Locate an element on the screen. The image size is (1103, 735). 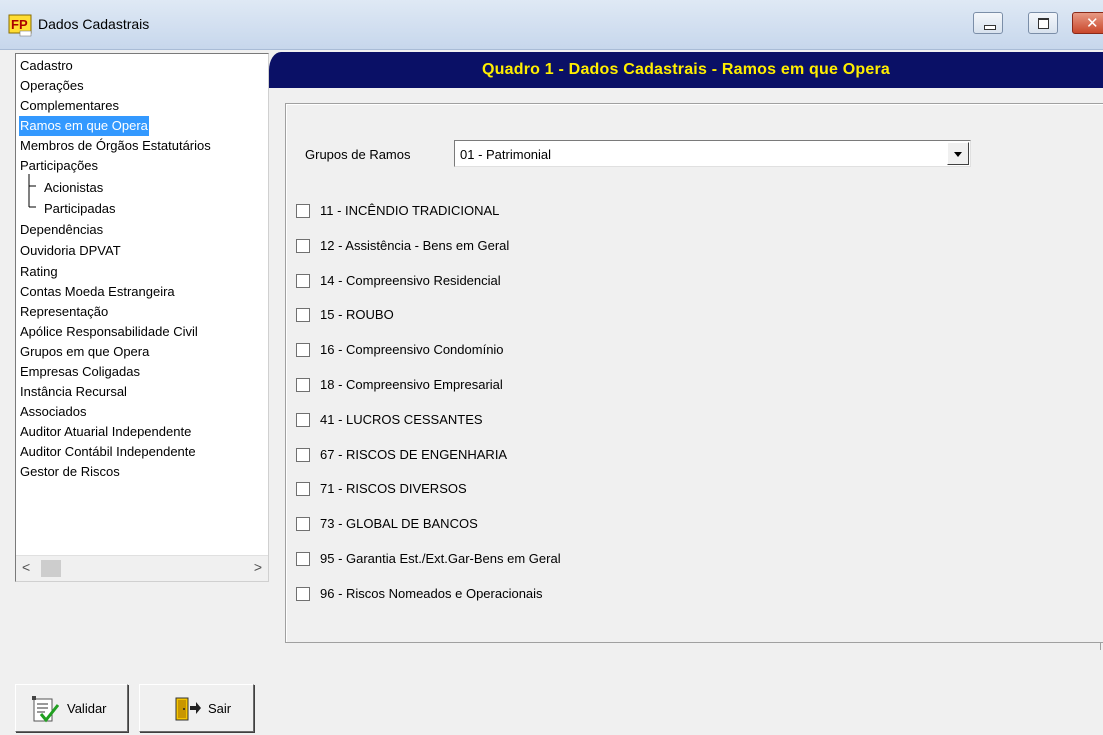
tree-item: Grupos em que Opera is located at coordinates (84, 352).